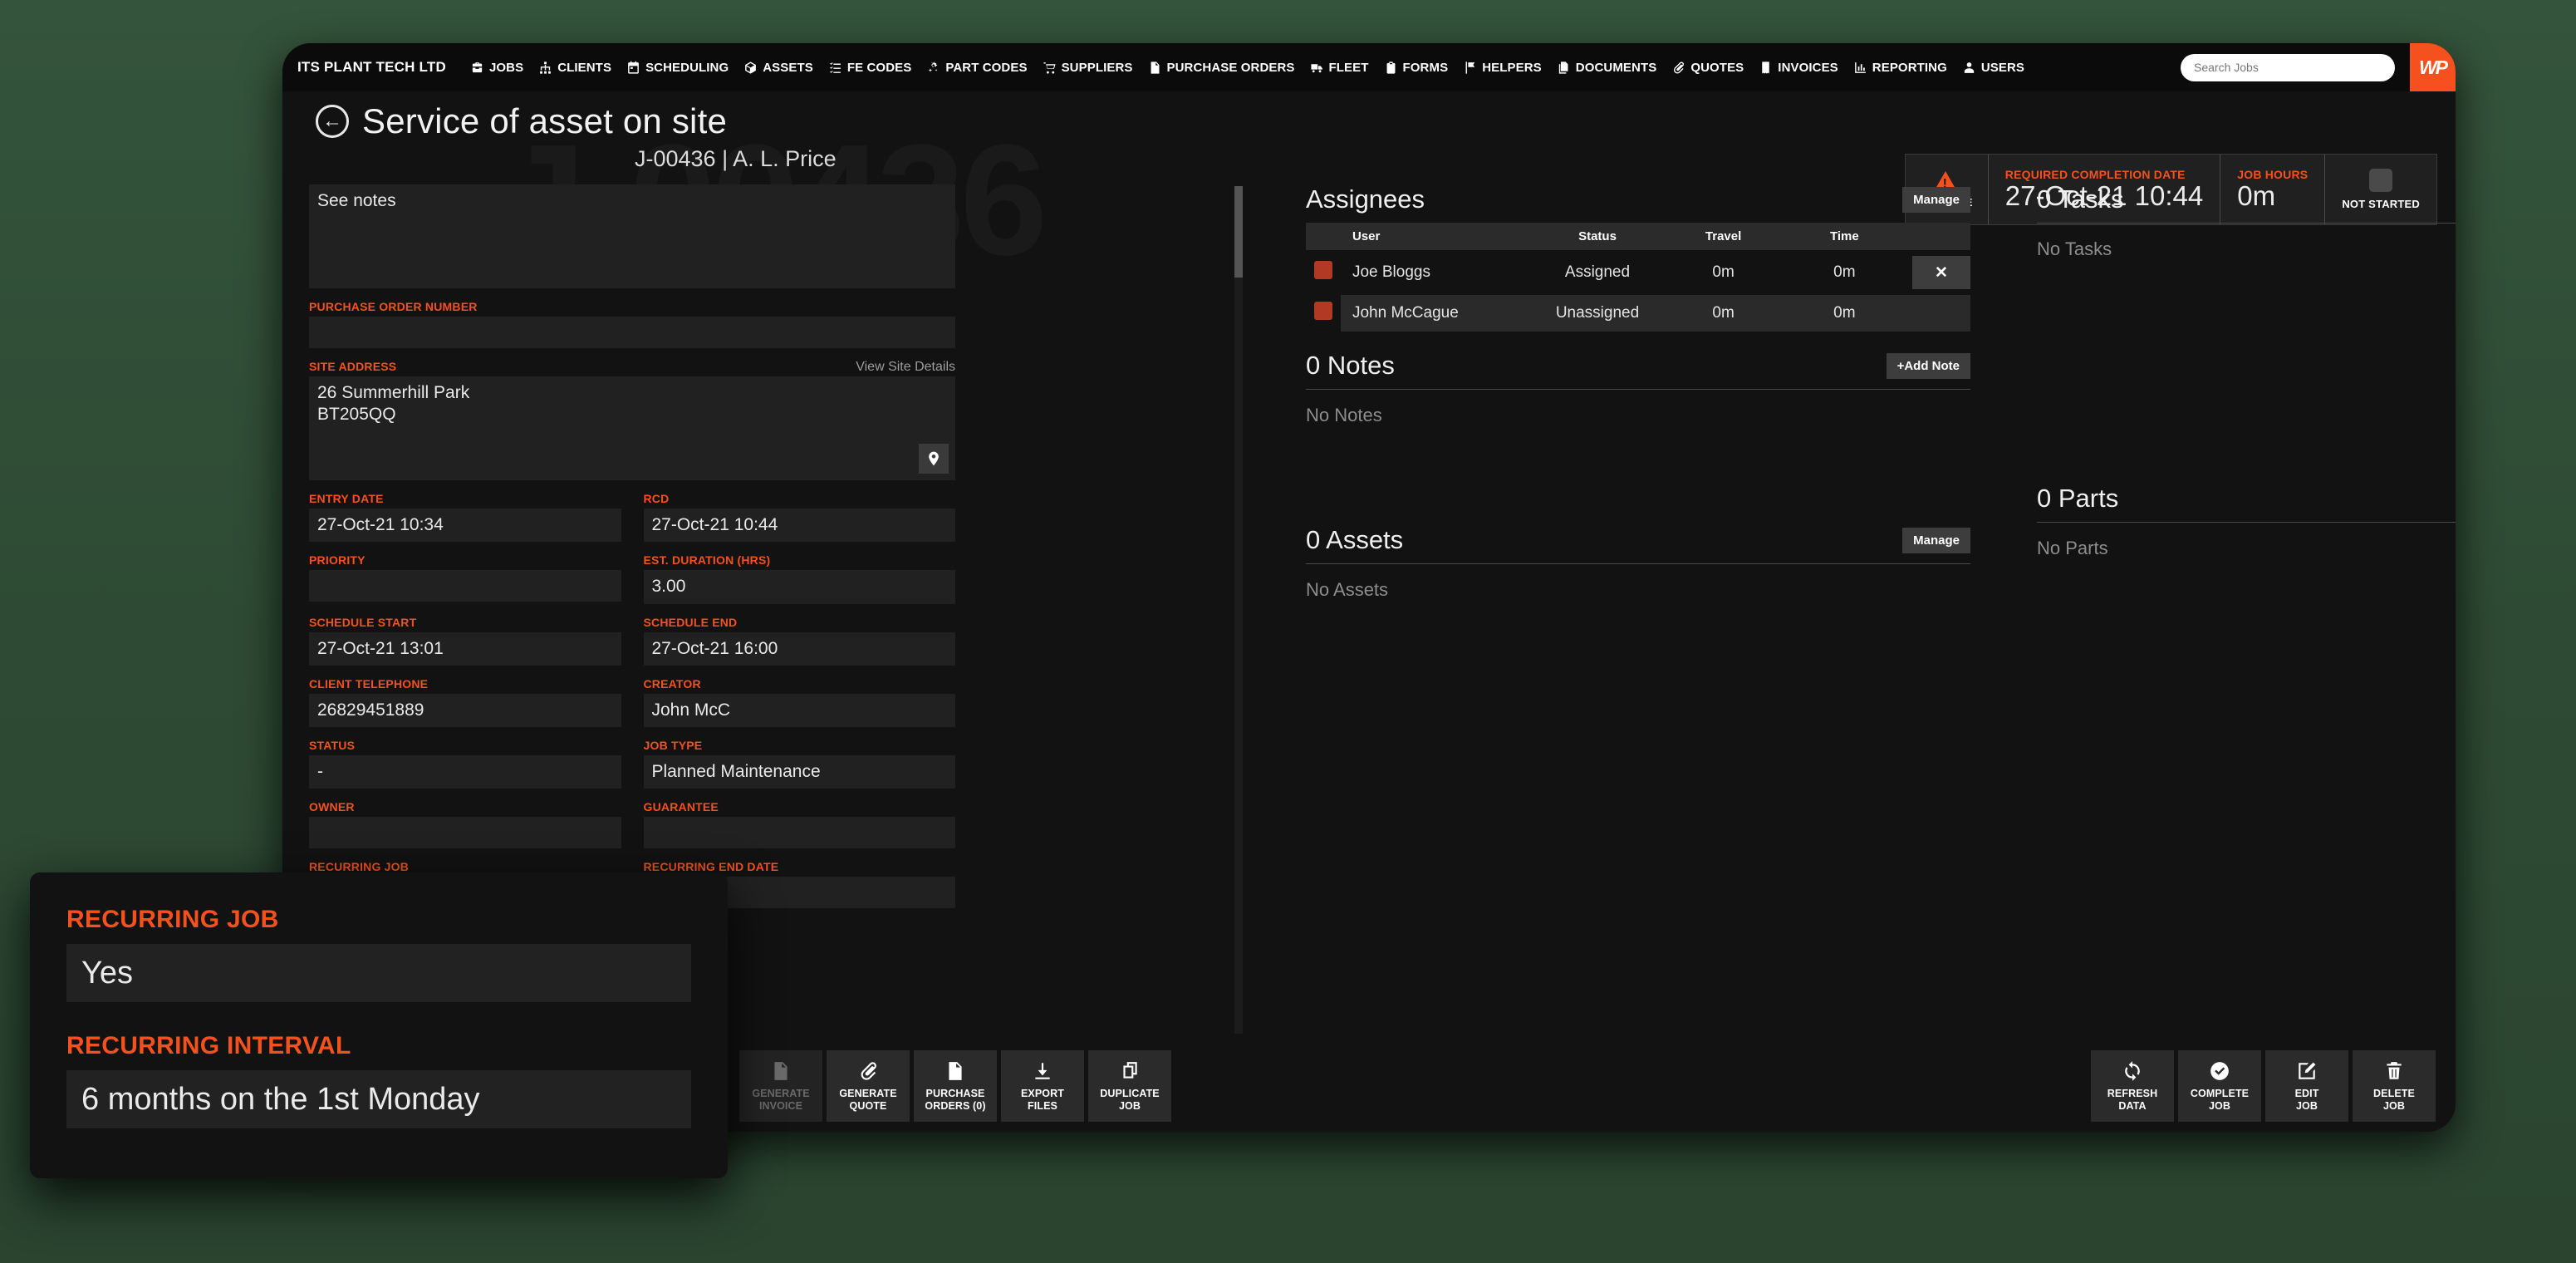 The width and height of the screenshot is (2576, 1263). Describe the element at coordinates (1155, 68) in the screenshot. I see `file-invoice-icon` at that location.